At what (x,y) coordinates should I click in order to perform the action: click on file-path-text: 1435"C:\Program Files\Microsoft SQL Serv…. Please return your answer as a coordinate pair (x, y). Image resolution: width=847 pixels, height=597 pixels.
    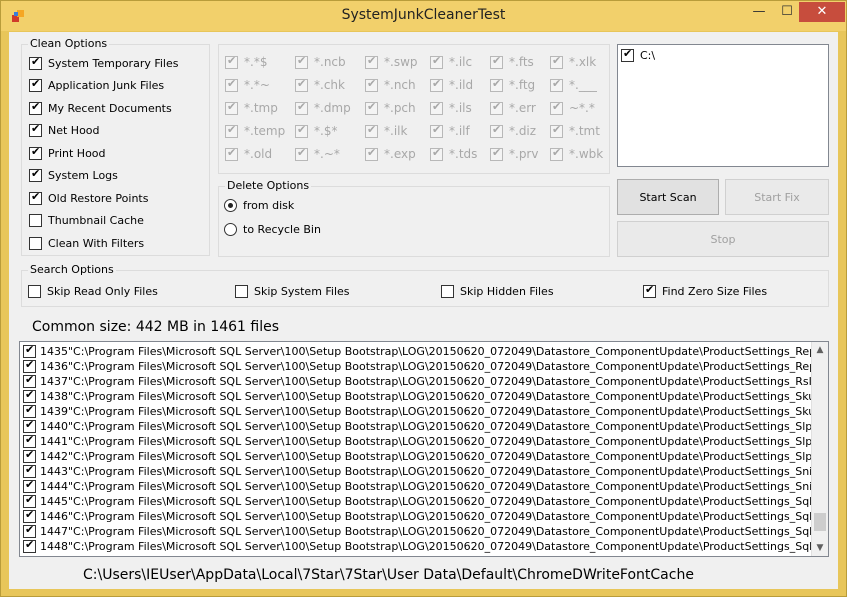
    Looking at the image, I should click on (426, 351).